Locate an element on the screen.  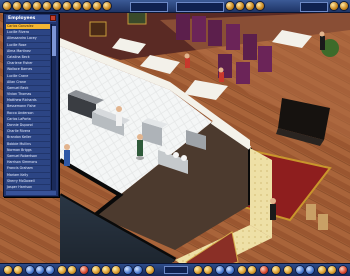
menu-icon is located at coordinates (7, 6).